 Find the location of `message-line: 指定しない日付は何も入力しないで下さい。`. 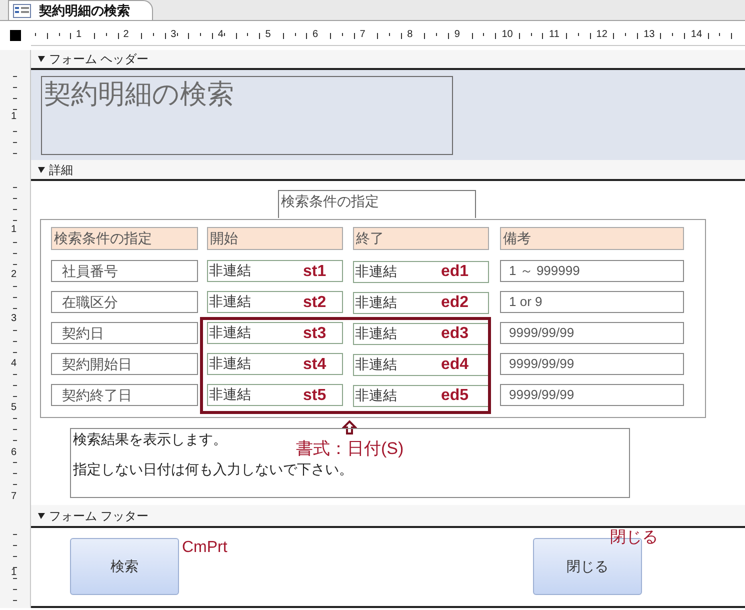

message-line: 指定しない日付は何も入力しないで下さい。 is located at coordinates (213, 469).